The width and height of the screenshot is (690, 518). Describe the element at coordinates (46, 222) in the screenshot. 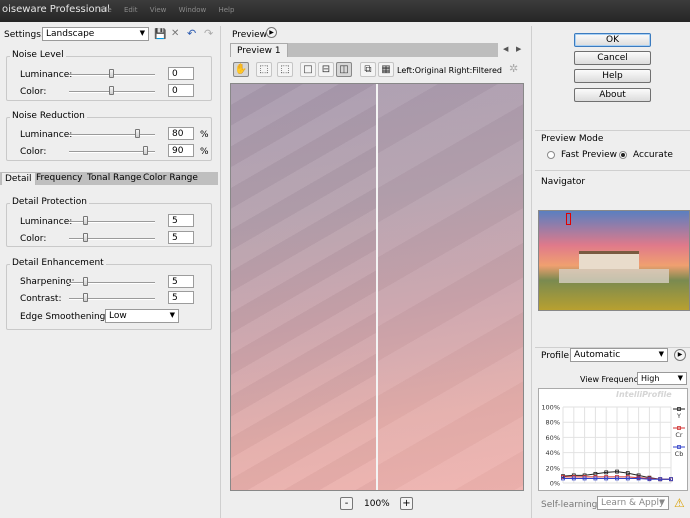

I see `detail-protection-luminance-label: Luminance:` at that location.